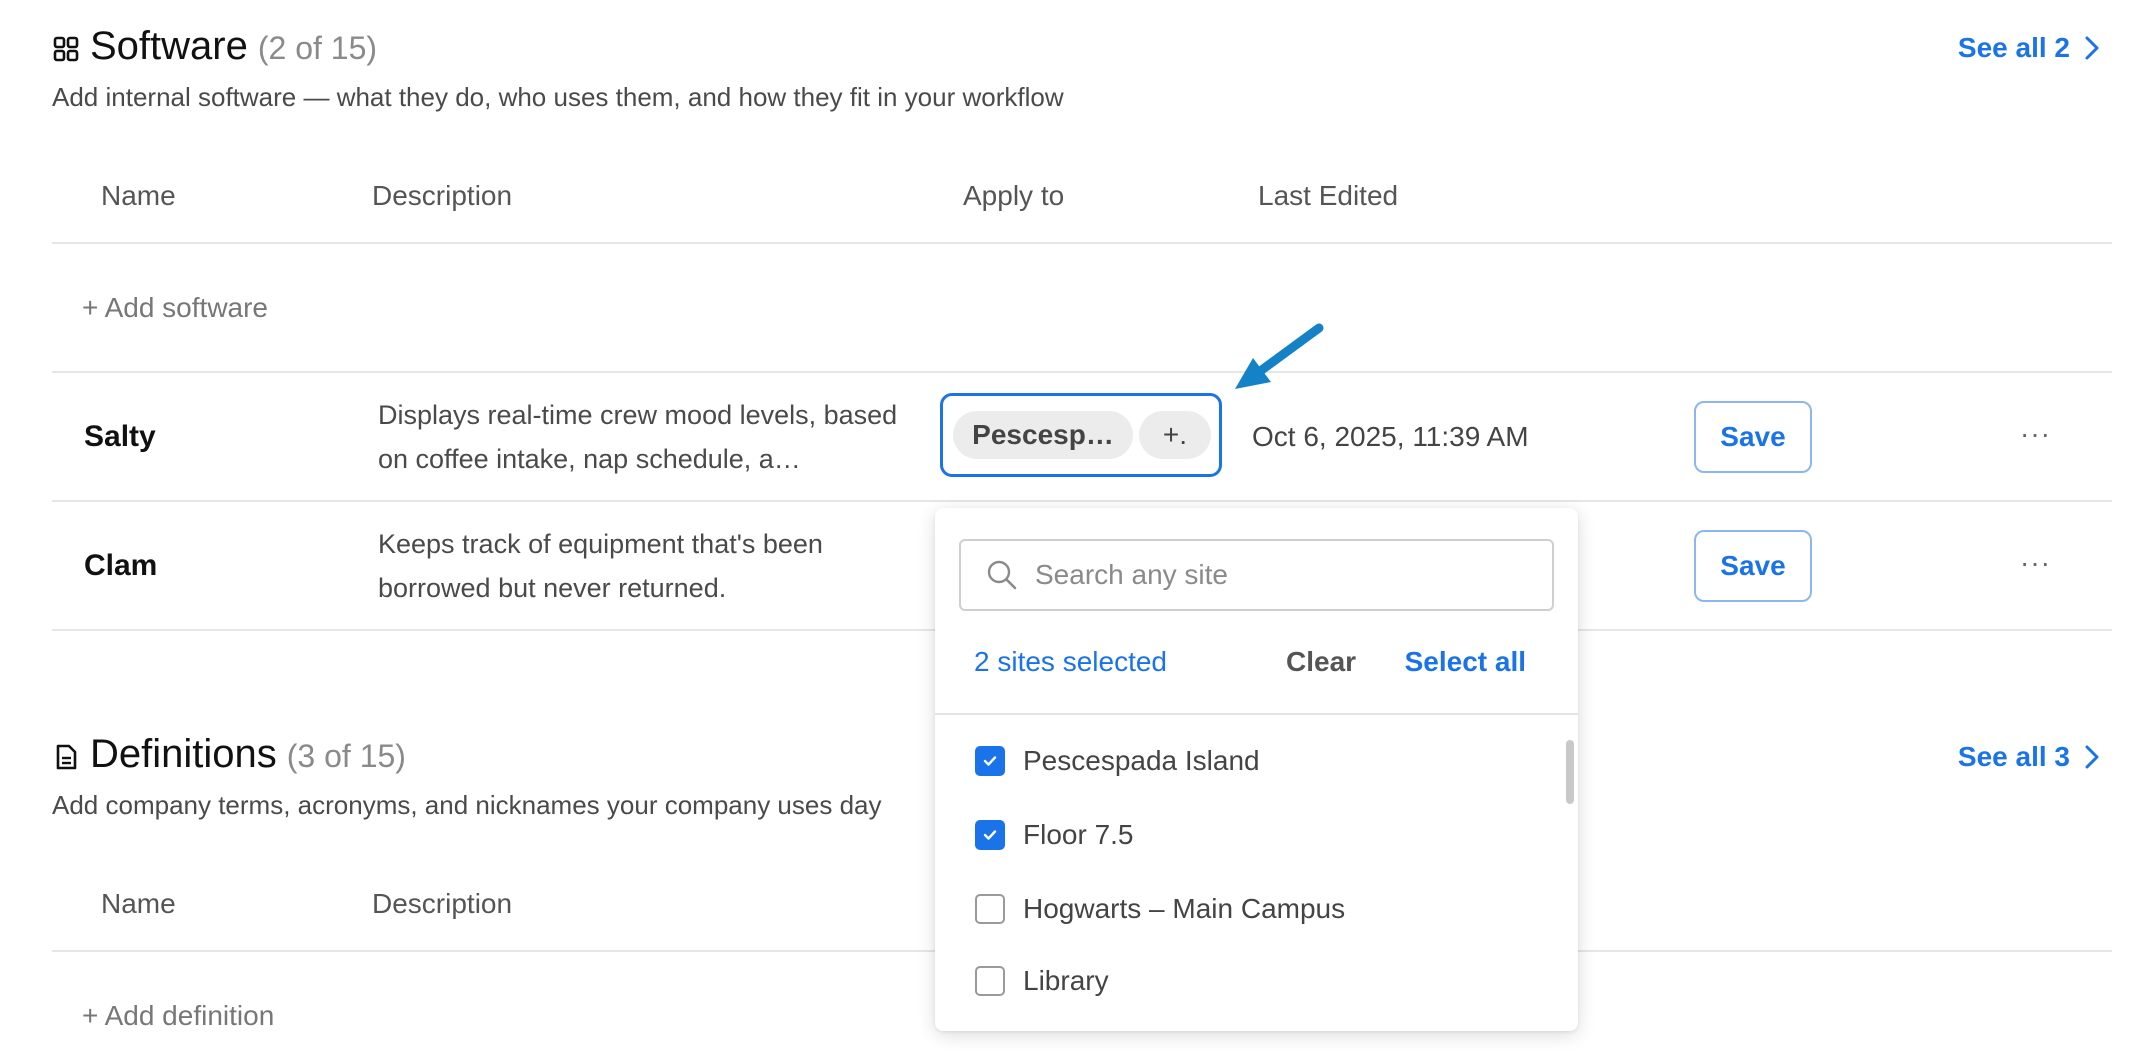 This screenshot has height=1064, width=2156. I want to click on site-search-box, so click(1256, 575).